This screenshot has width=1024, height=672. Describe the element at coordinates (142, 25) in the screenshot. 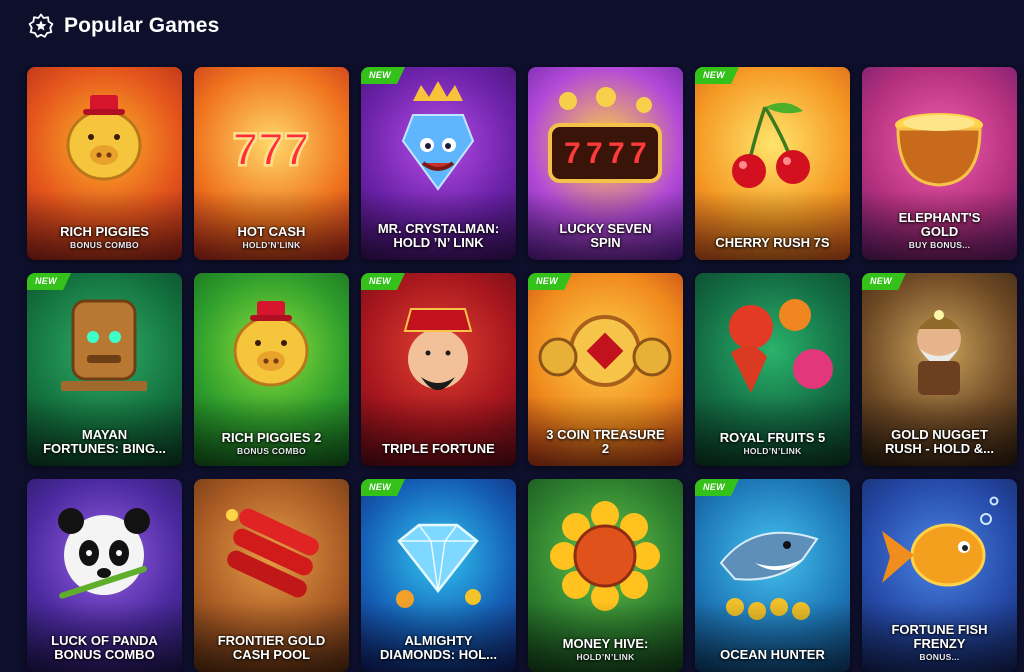

I see `section-title: Popular Games` at that location.